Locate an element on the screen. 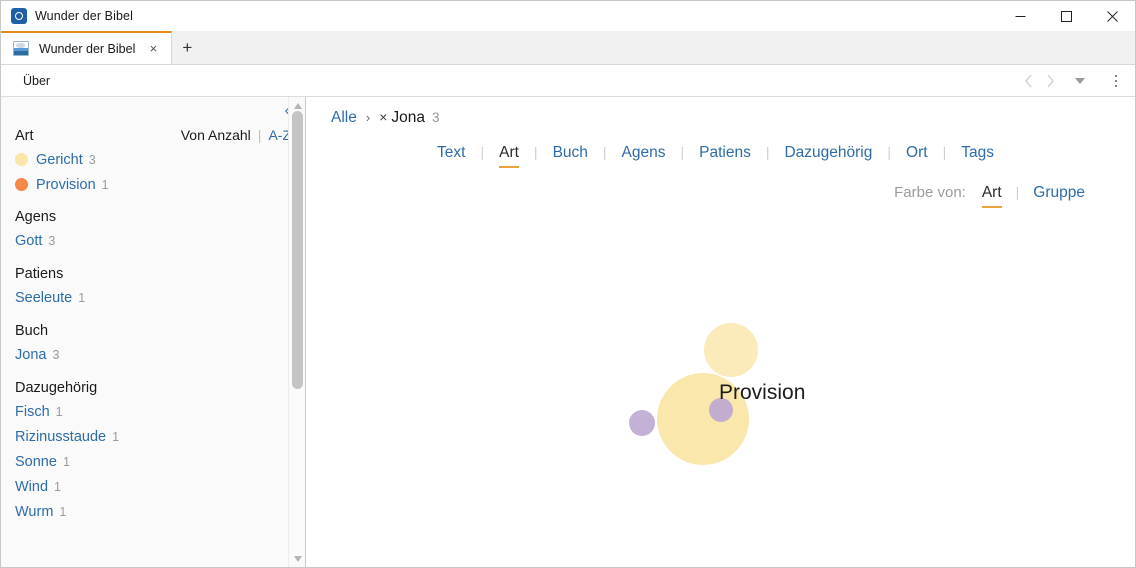 This screenshot has width=1136, height=568. minimize-button is located at coordinates (1020, 16).